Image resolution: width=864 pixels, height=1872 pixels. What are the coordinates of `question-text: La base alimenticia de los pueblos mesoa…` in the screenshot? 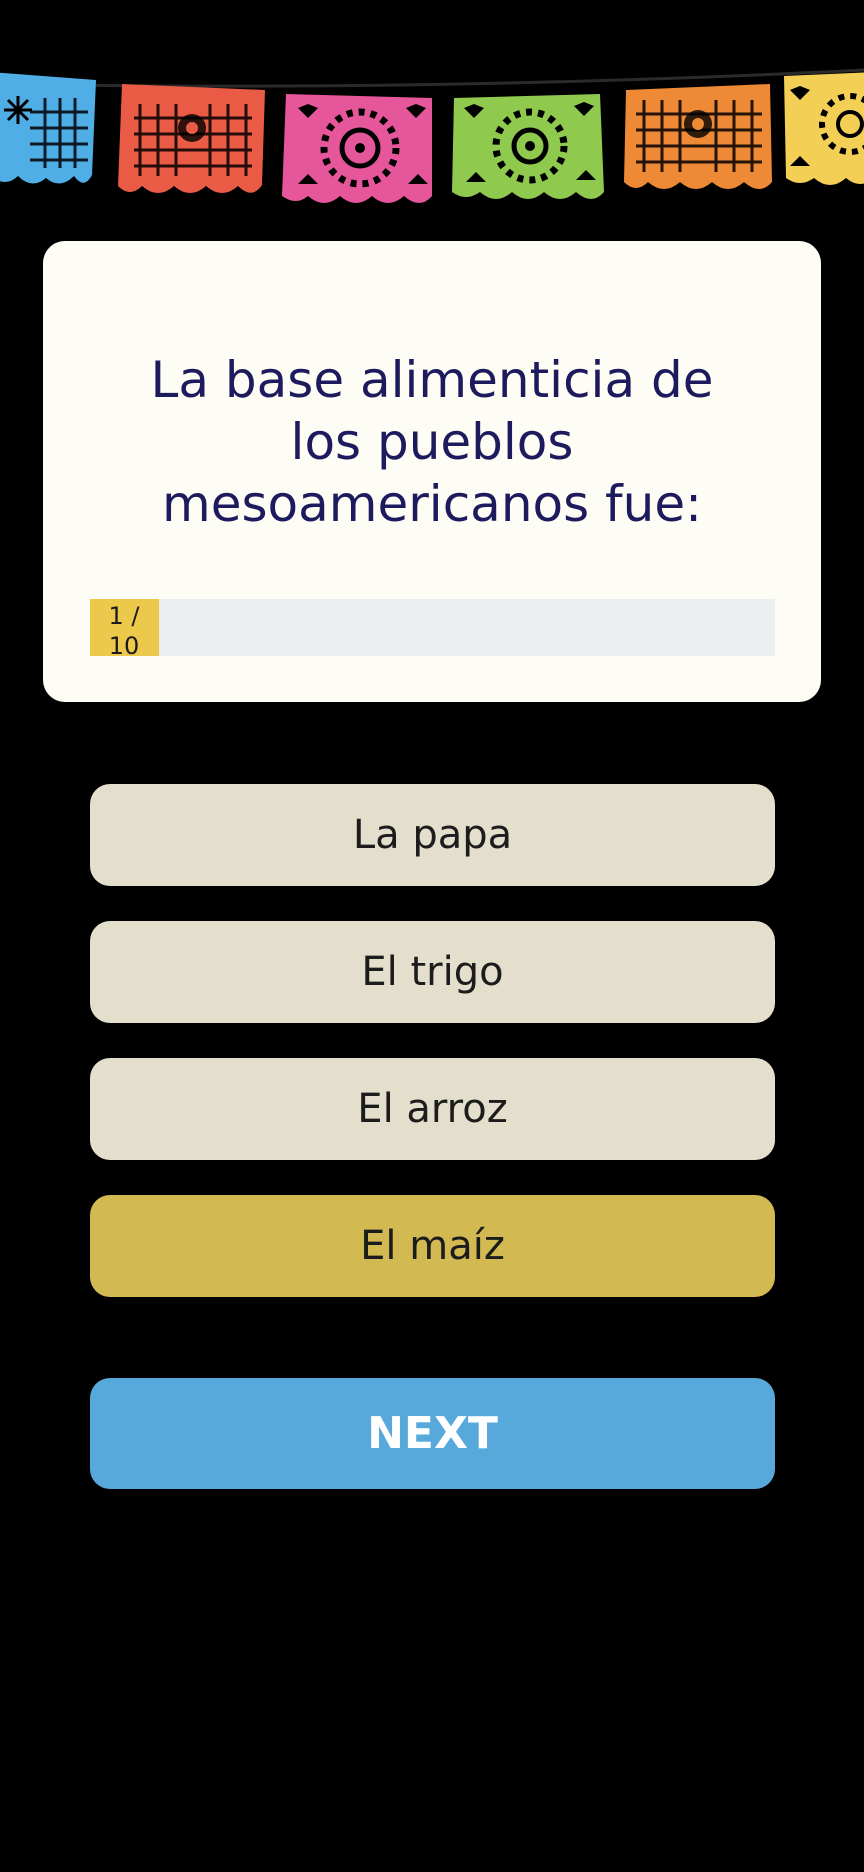 It's located at (432, 442).